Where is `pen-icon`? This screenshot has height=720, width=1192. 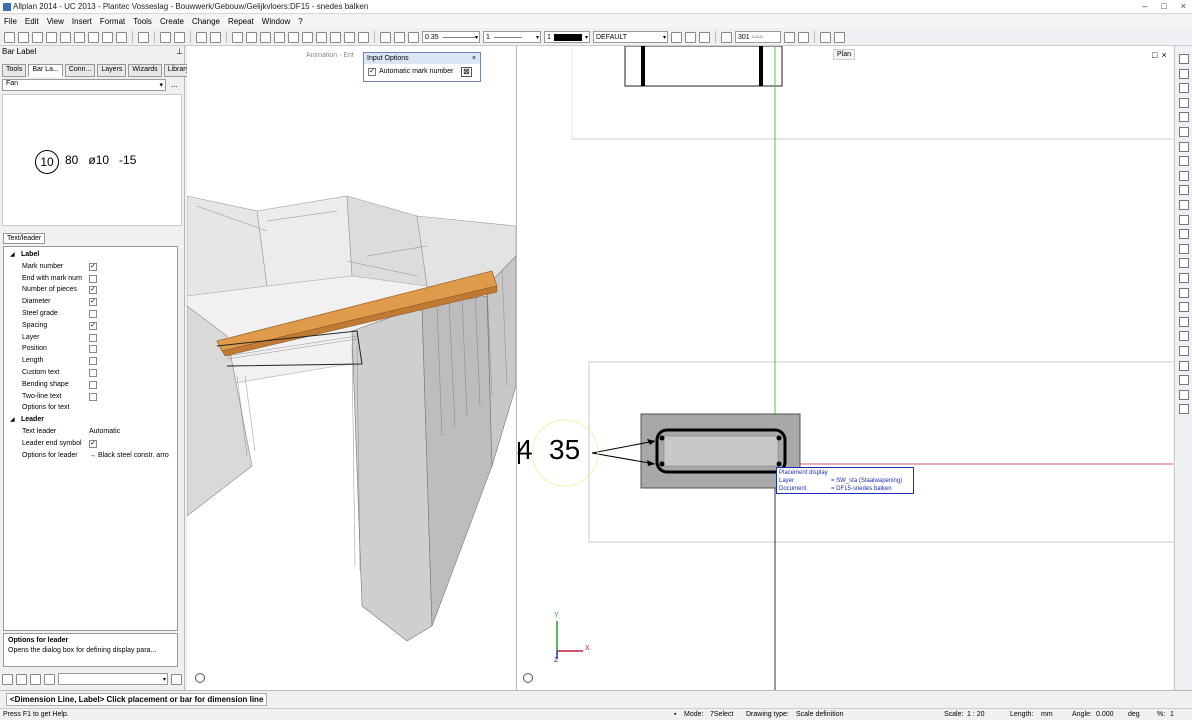
pen-icon is located at coordinates (399, 37).